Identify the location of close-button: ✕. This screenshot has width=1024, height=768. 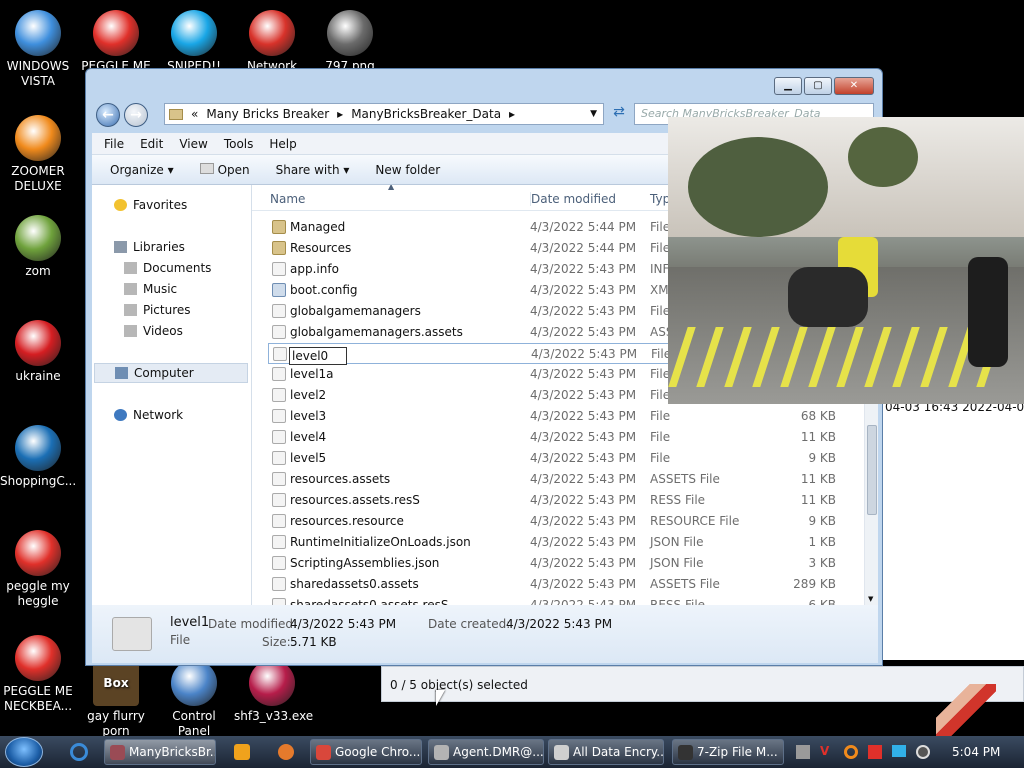
(854, 86).